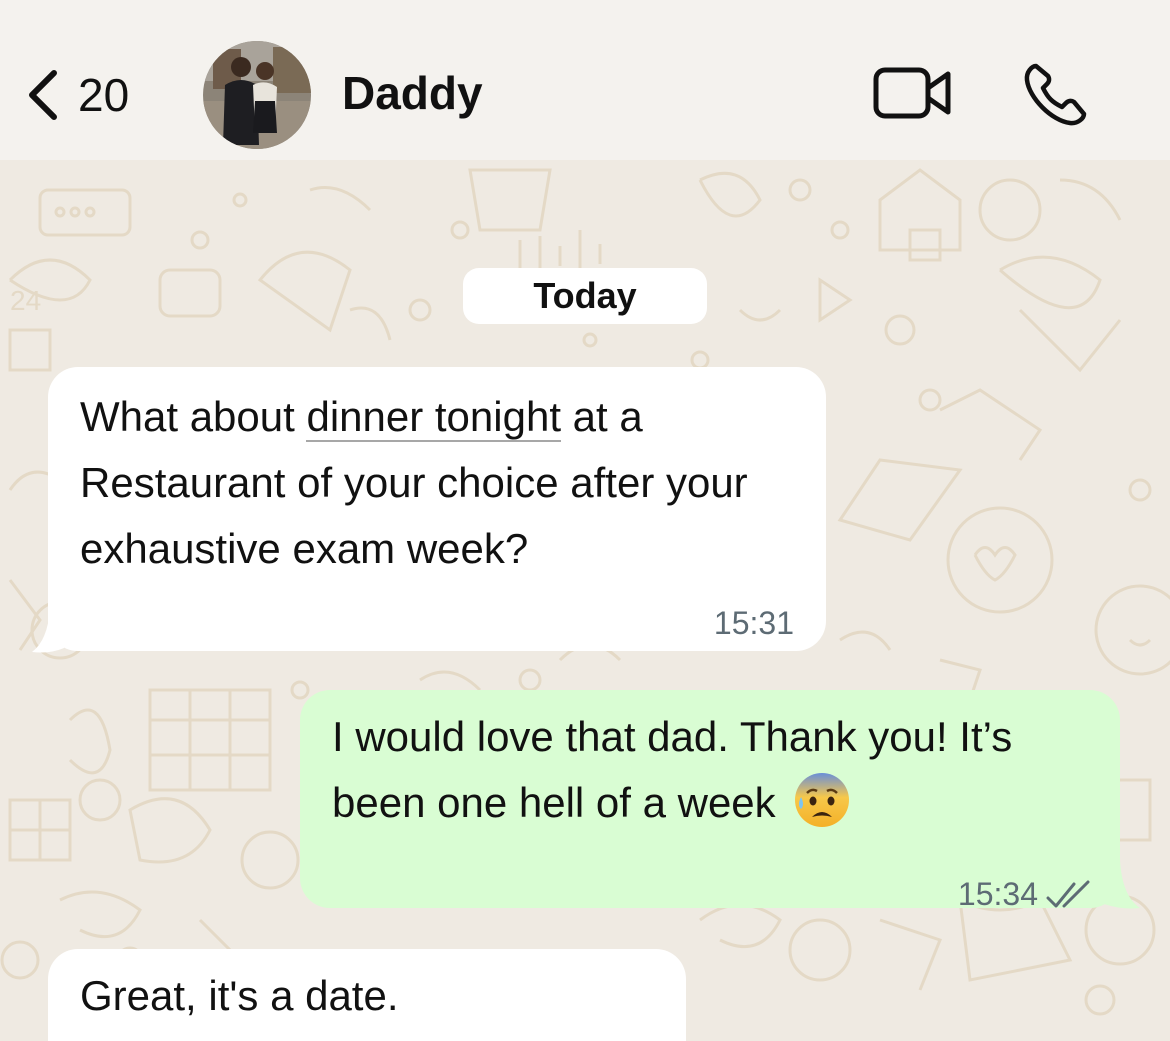 This screenshot has width=1170, height=1041. What do you see at coordinates (753, 623) in the screenshot?
I see `message-timestamp: 15:31` at bounding box center [753, 623].